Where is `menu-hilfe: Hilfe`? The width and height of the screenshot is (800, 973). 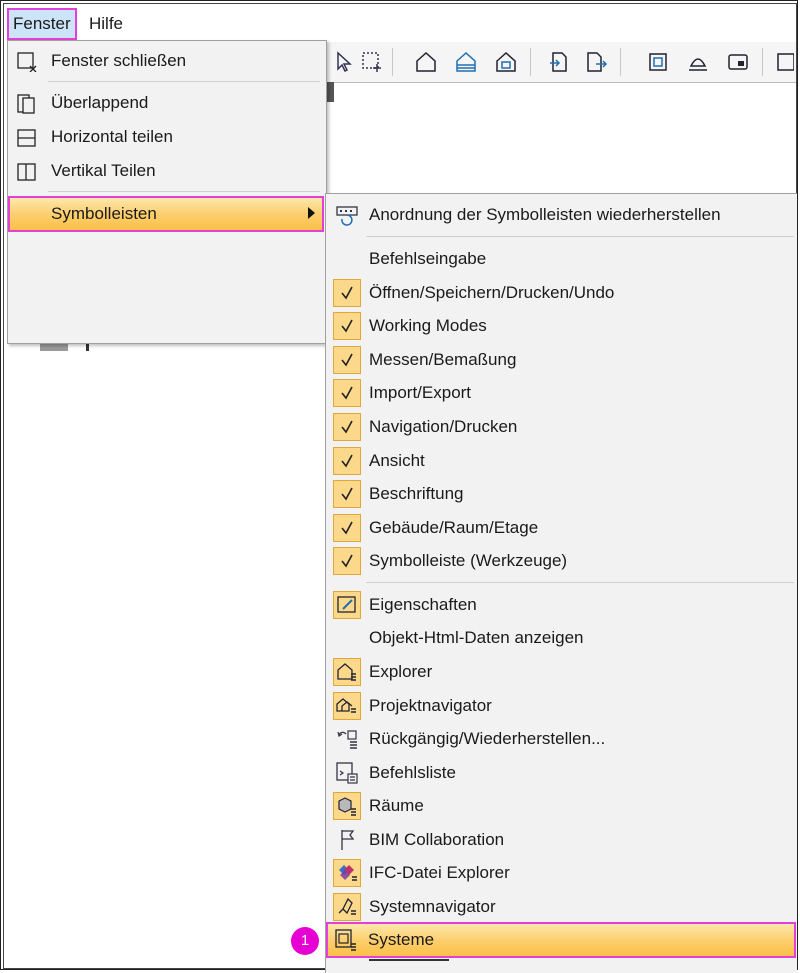
menu-hilfe: Hilfe is located at coordinates (106, 24).